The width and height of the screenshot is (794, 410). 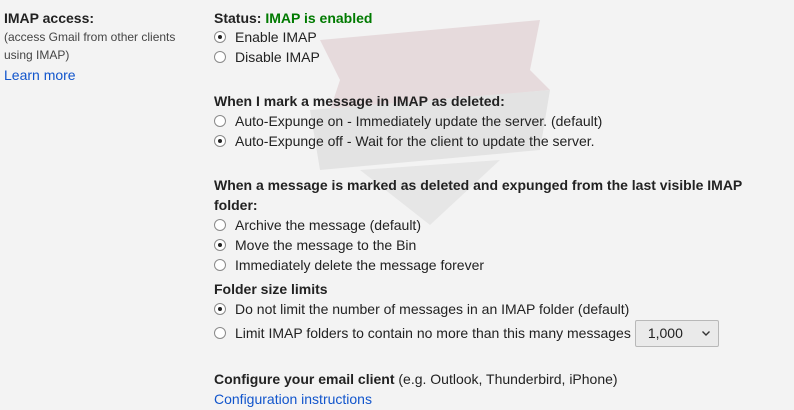 I want to click on radio-archive-message: Archive the message (default), so click(x=501, y=225).